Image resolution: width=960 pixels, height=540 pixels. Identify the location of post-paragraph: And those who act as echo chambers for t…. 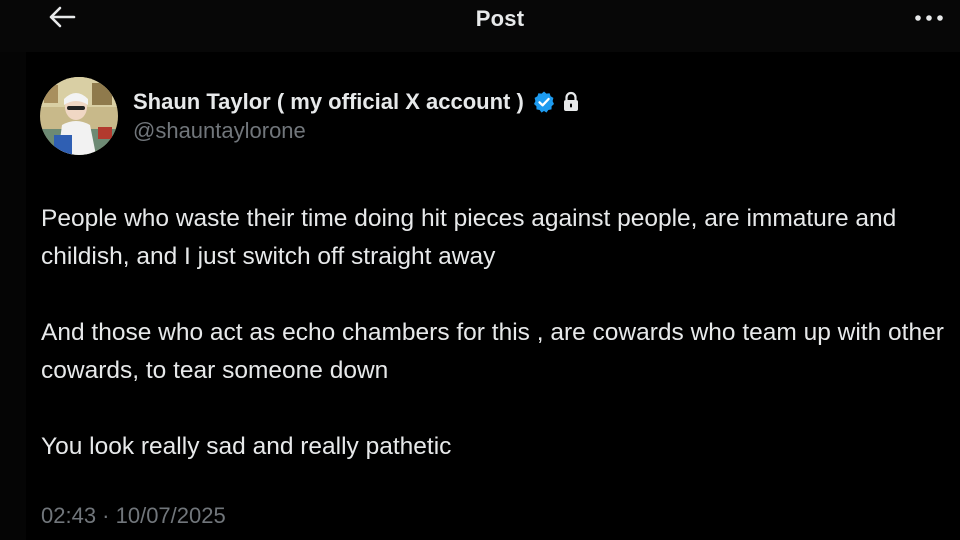
(492, 351).